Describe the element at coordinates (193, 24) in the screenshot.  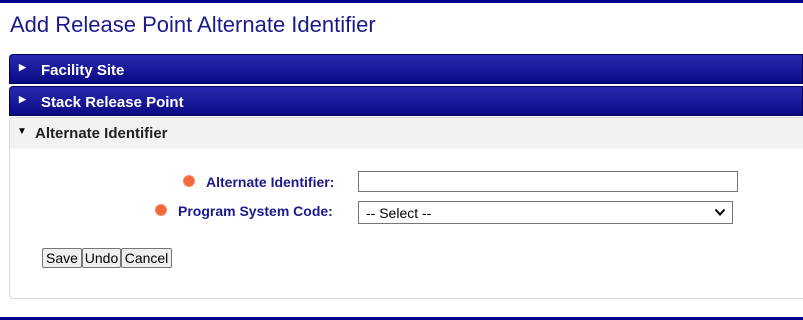
I see `page-title: Add Release Point Alternate Identifier` at that location.